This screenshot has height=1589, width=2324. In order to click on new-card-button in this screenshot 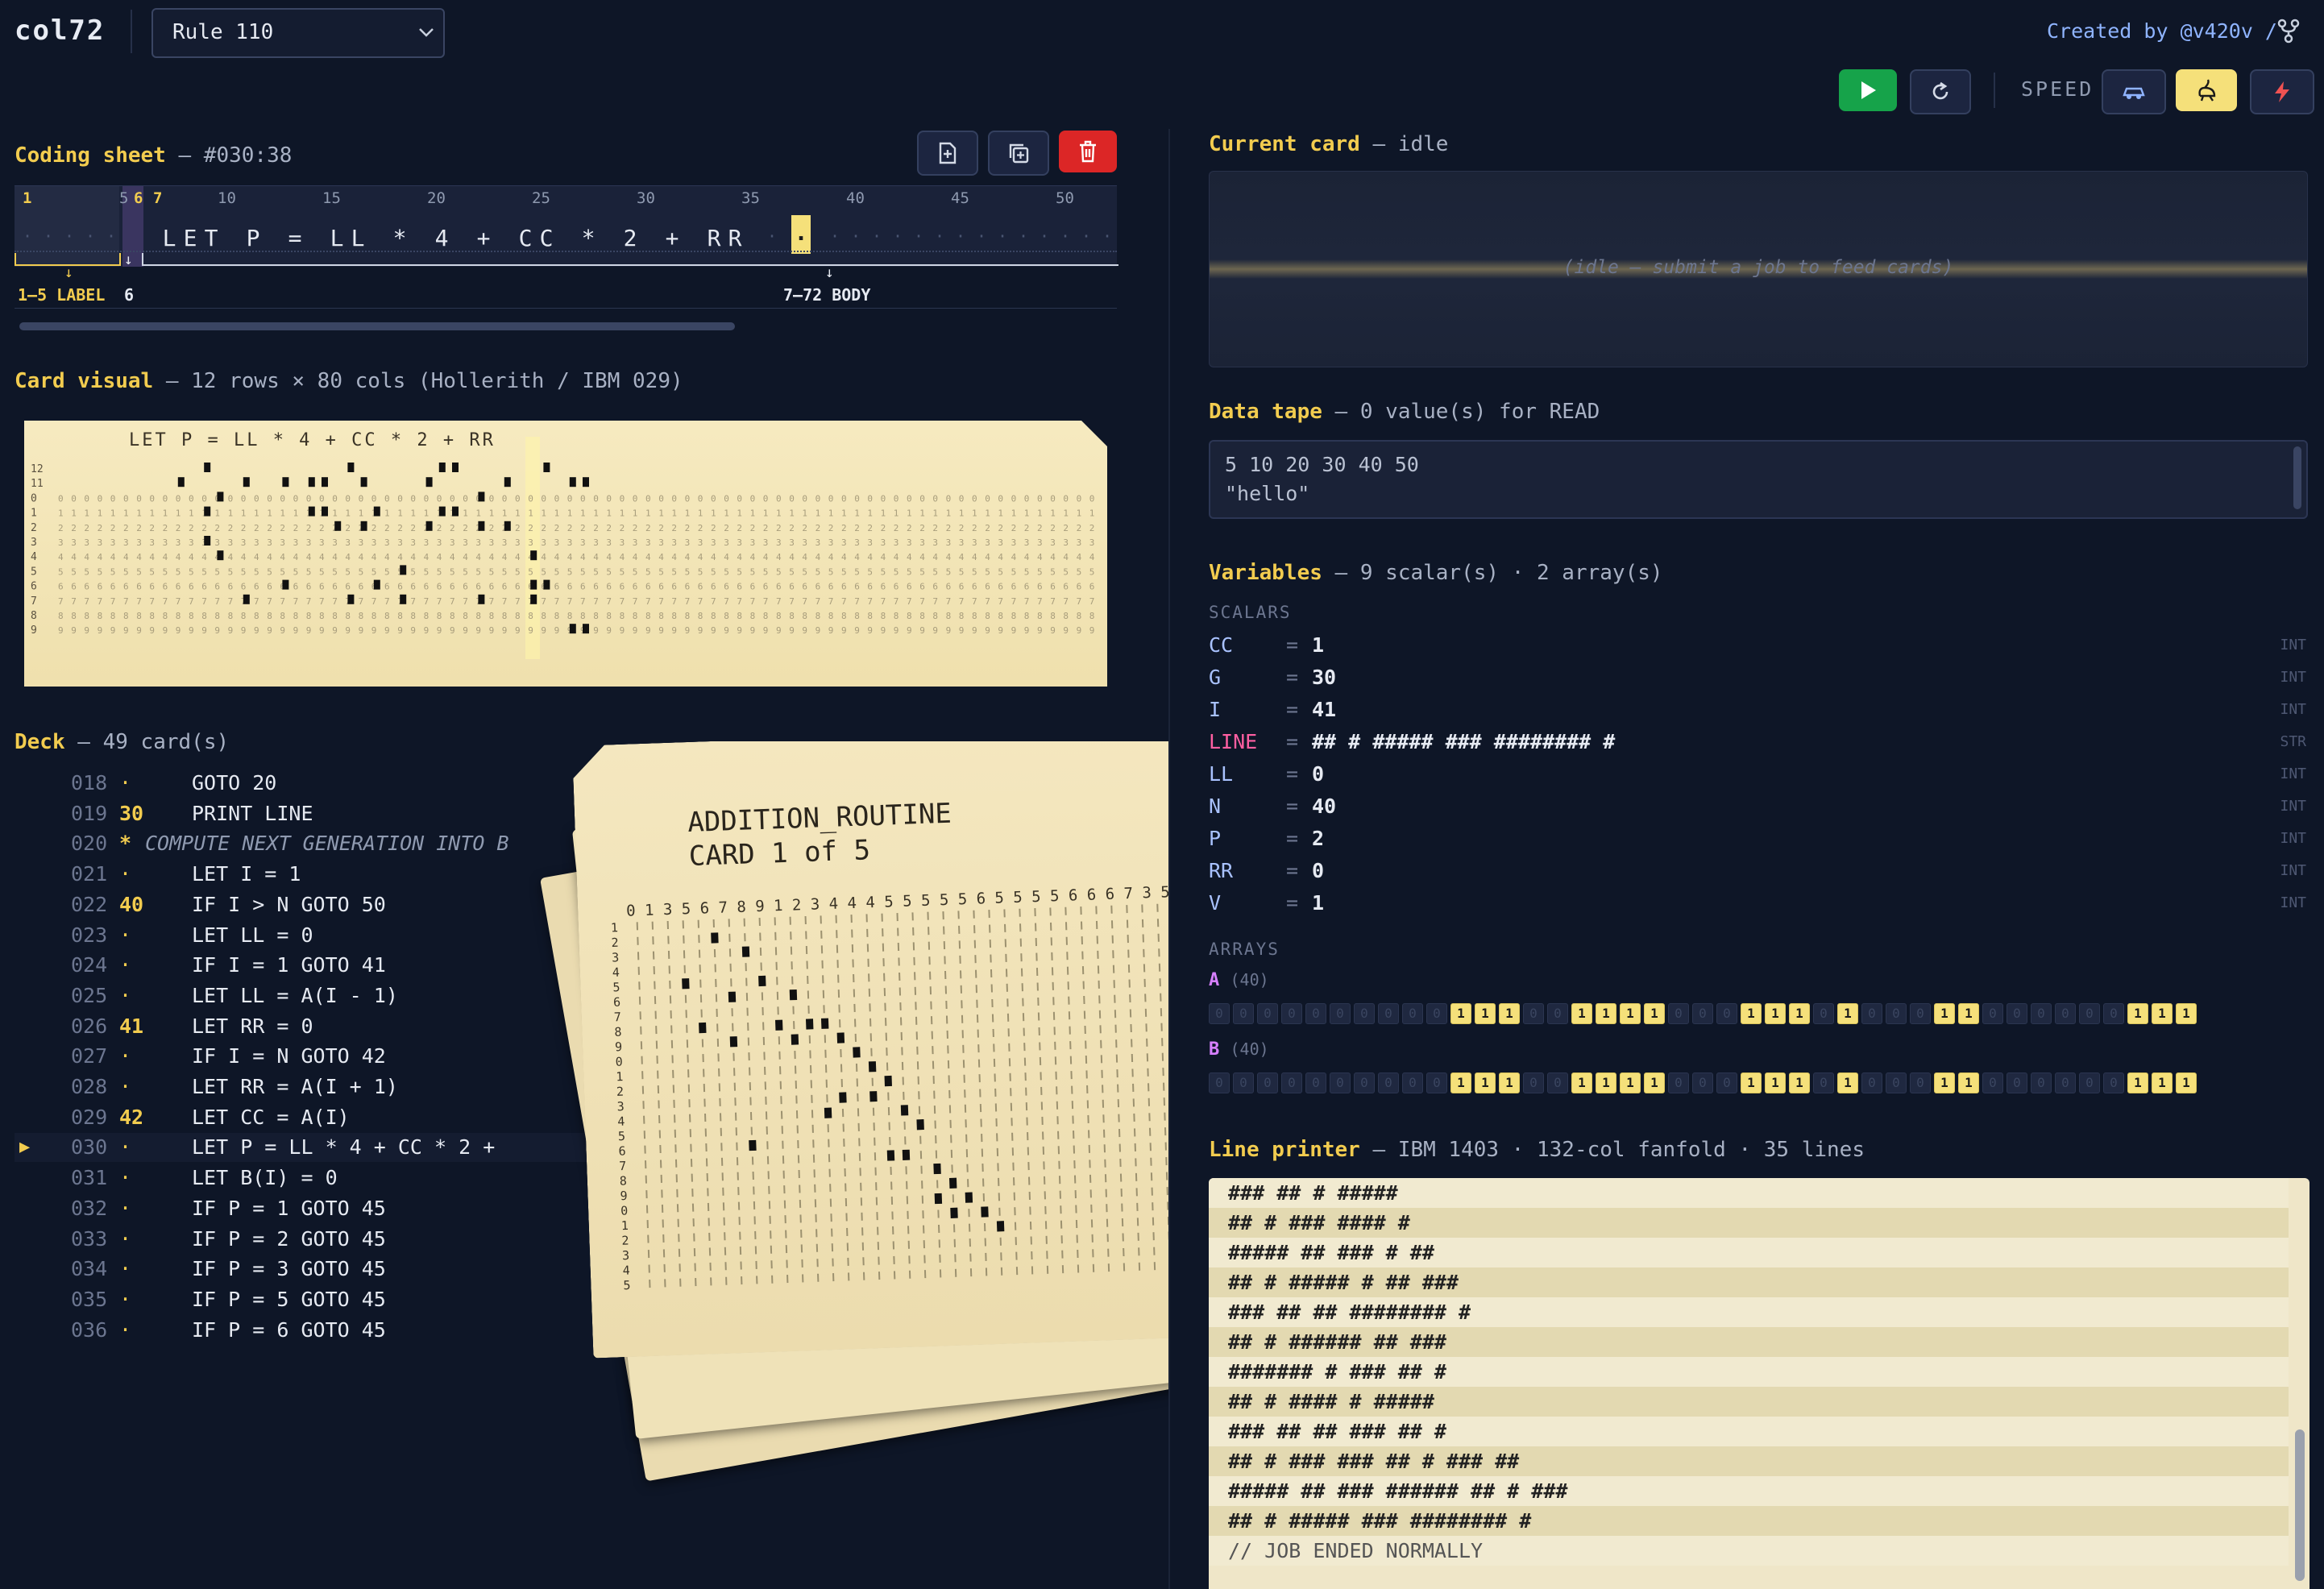, I will do `click(948, 153)`.